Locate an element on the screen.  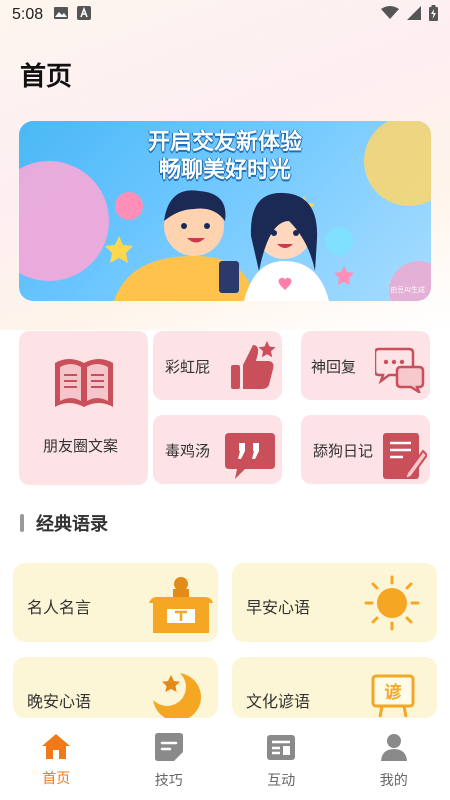
moon-star-icon is located at coordinates (176, 693).